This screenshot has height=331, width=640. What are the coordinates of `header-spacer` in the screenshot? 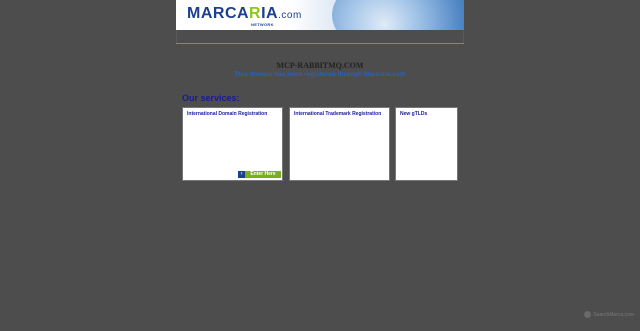 It's located at (320, 36).